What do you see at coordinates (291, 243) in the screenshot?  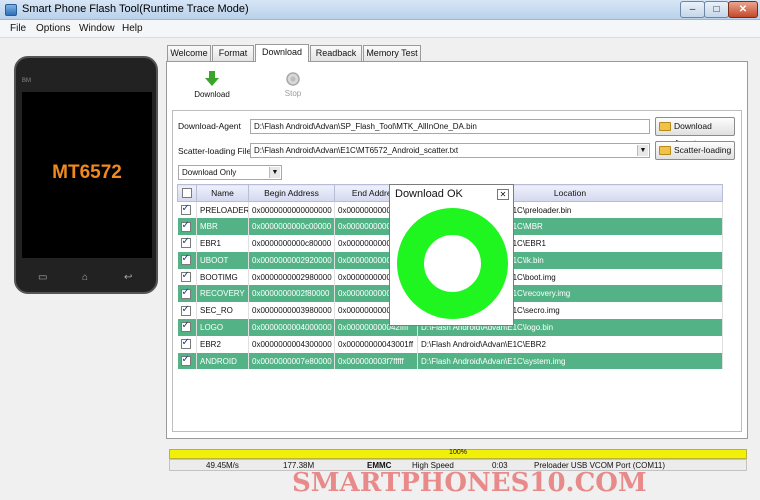 I see `begin-address: 0x0000000000c80000` at bounding box center [291, 243].